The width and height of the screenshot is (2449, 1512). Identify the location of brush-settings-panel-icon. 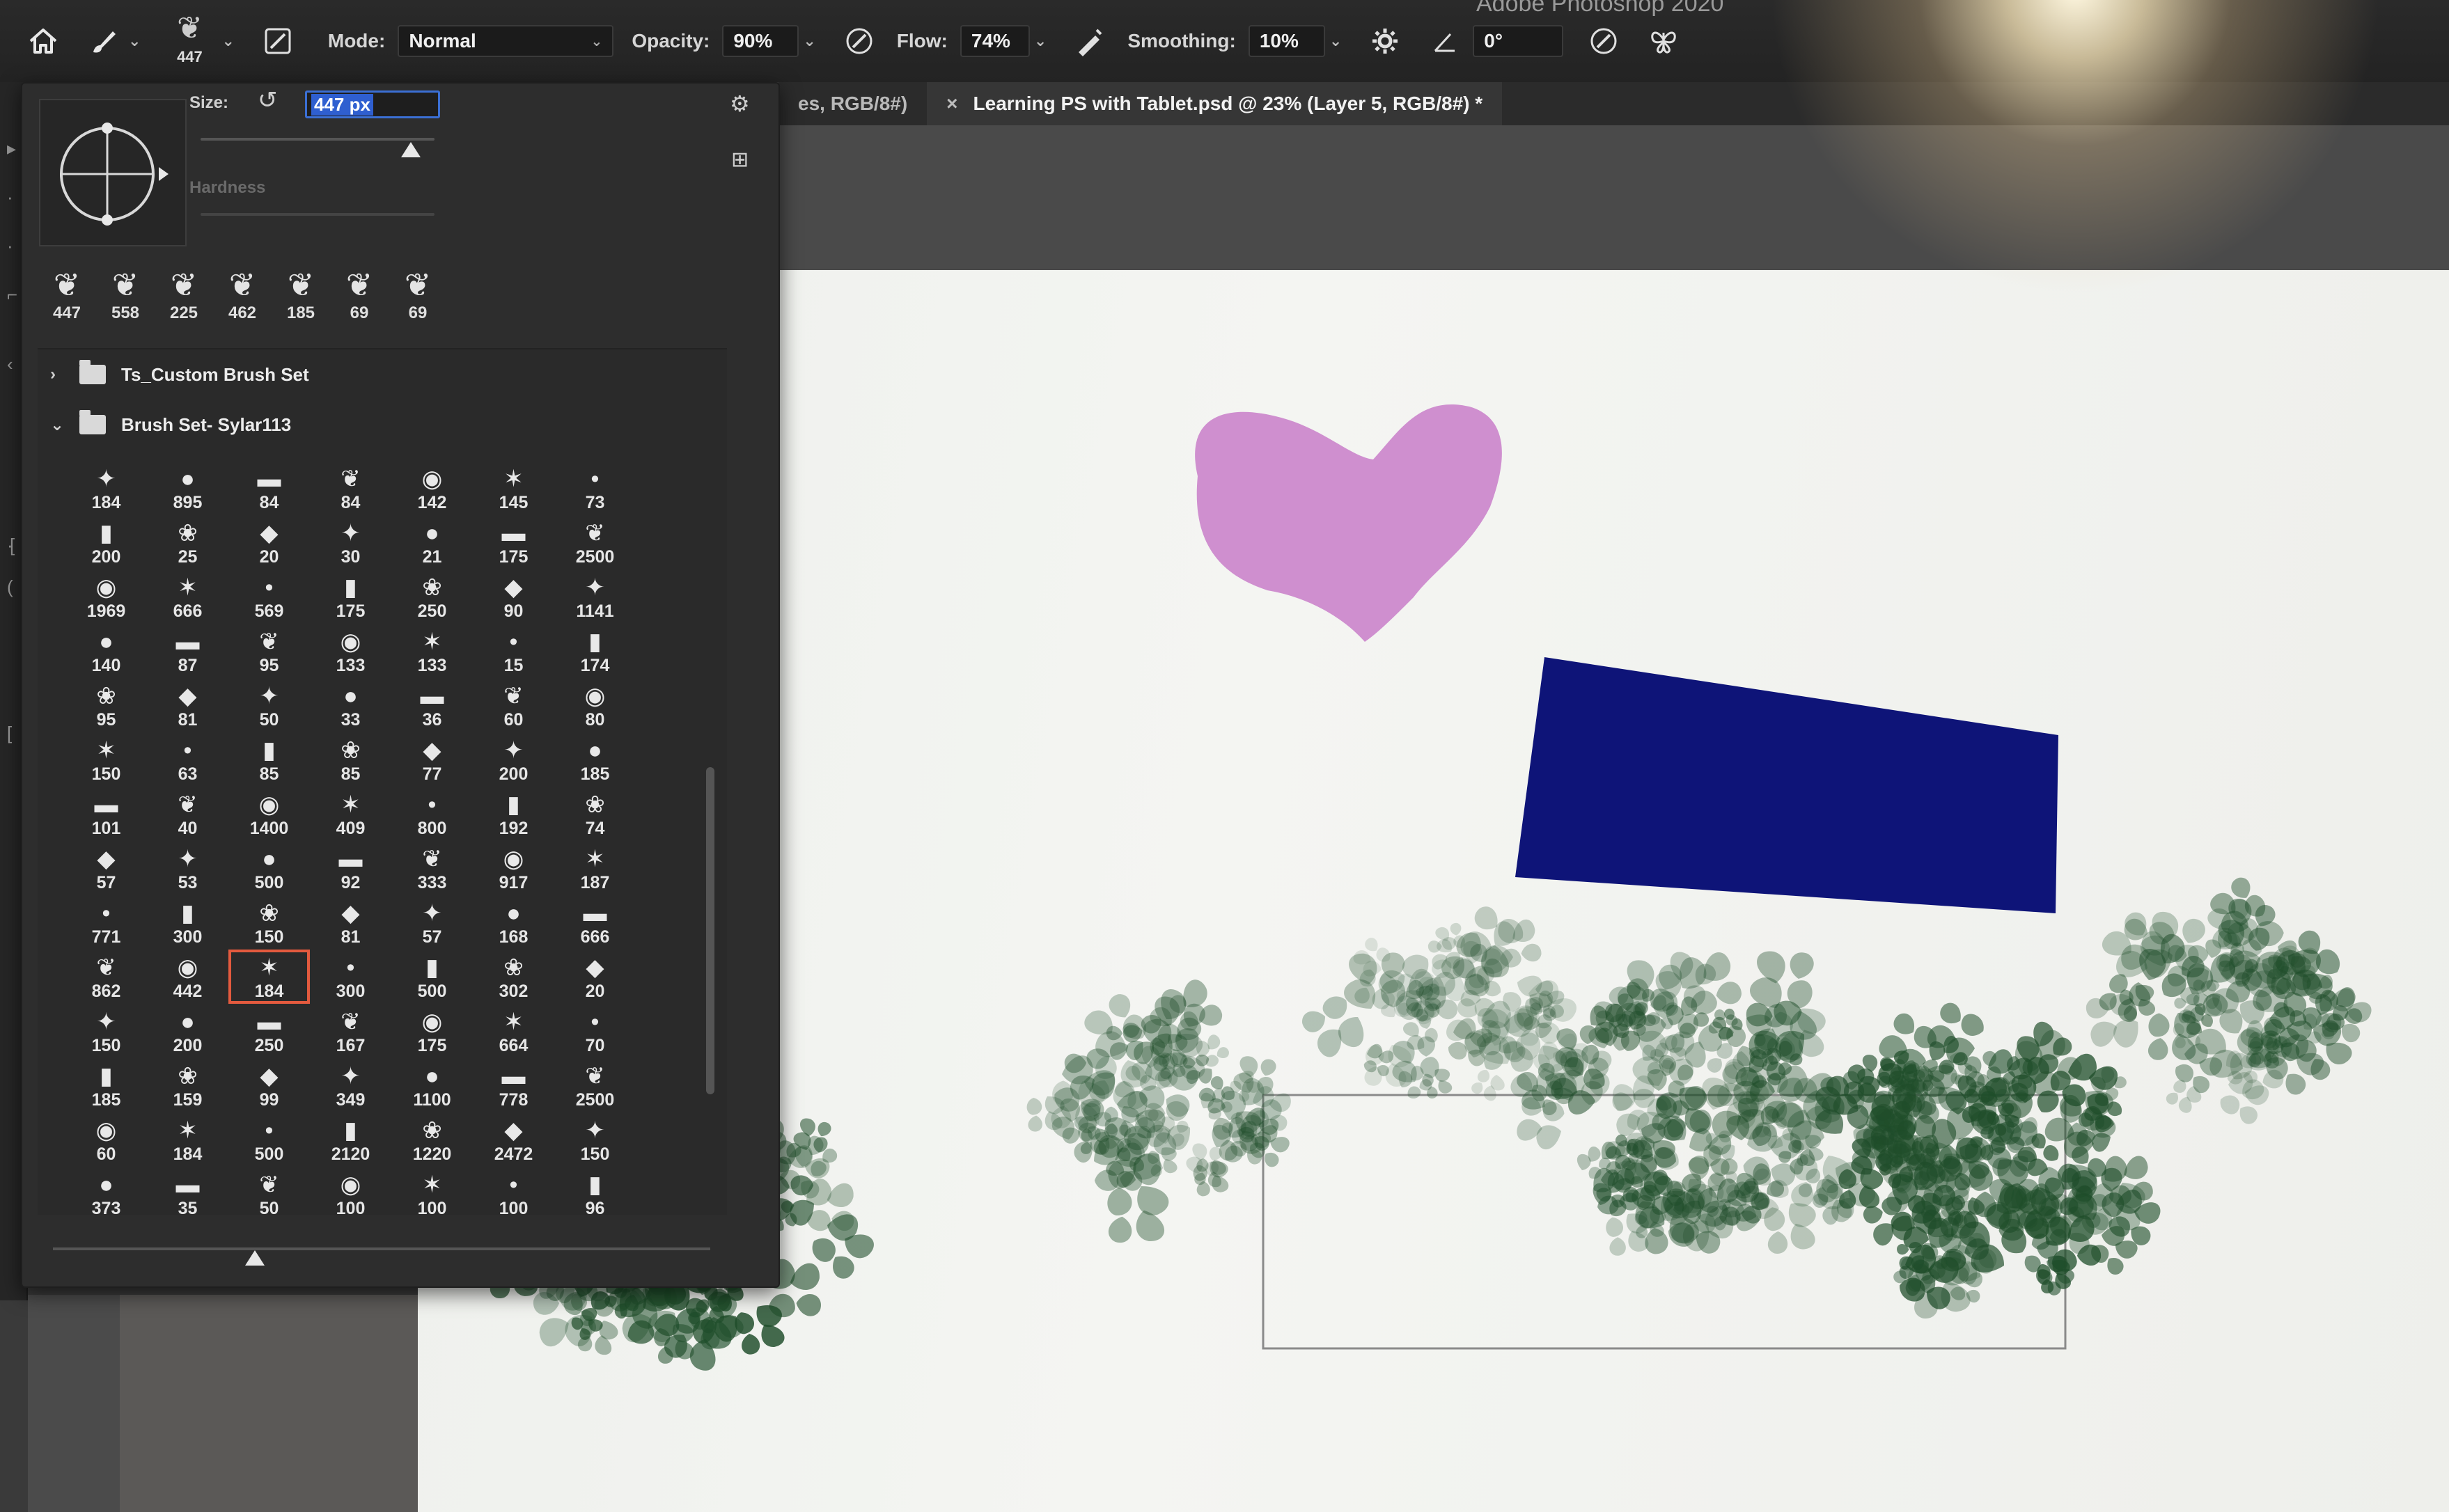
(278, 41).